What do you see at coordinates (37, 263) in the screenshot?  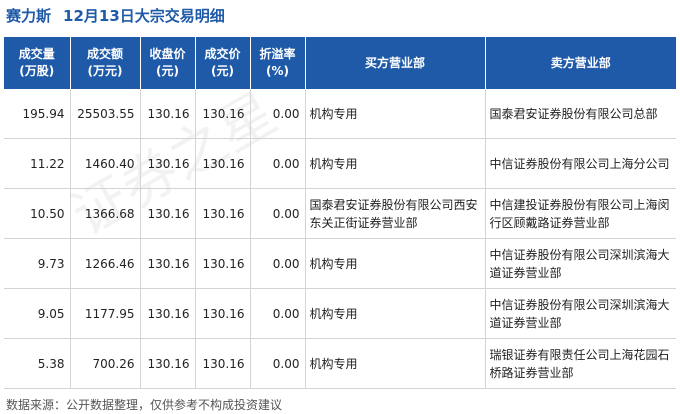 I see `table-cell: 9.73` at bounding box center [37, 263].